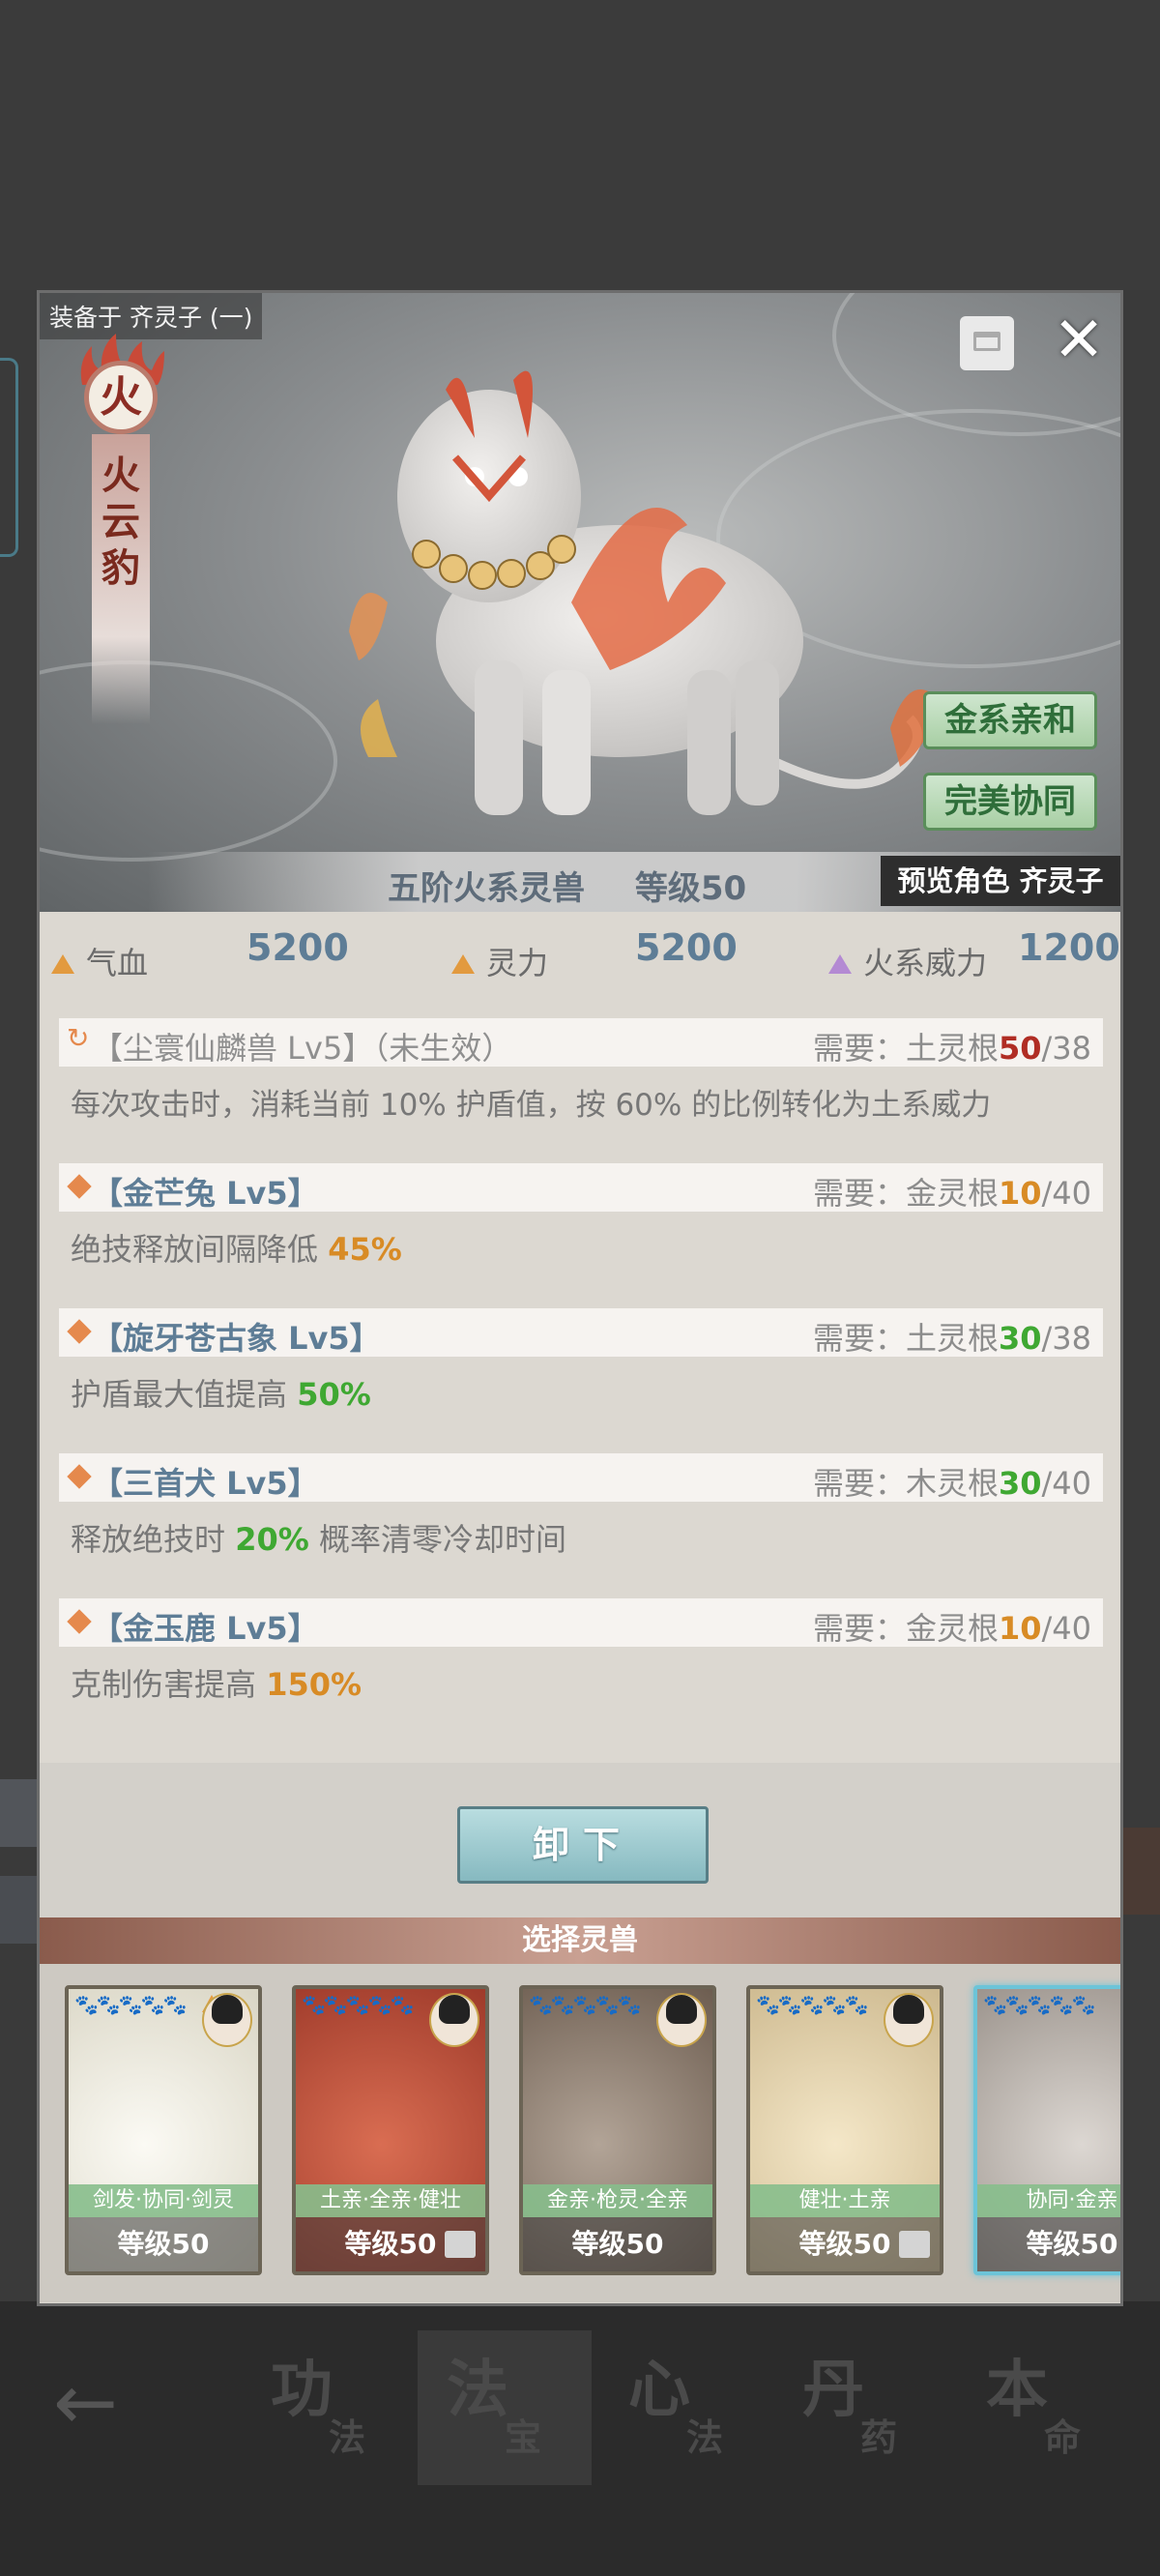 This screenshot has height=2576, width=1160. I want to click on skill-description: 护盾最大值提高 50%, so click(221, 1392).